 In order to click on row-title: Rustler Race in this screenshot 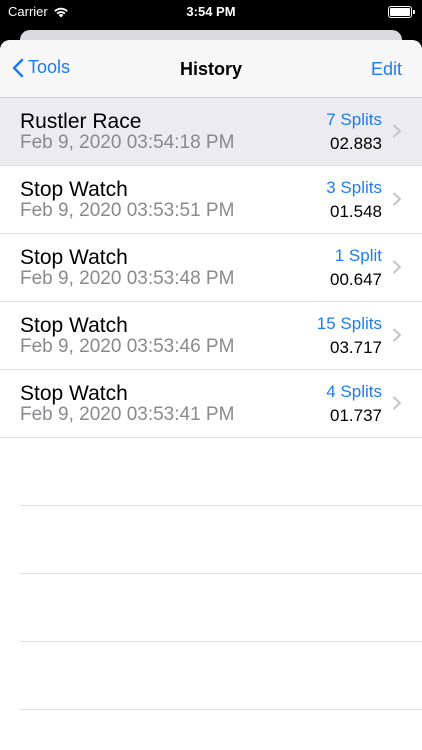, I will do `click(81, 121)`.